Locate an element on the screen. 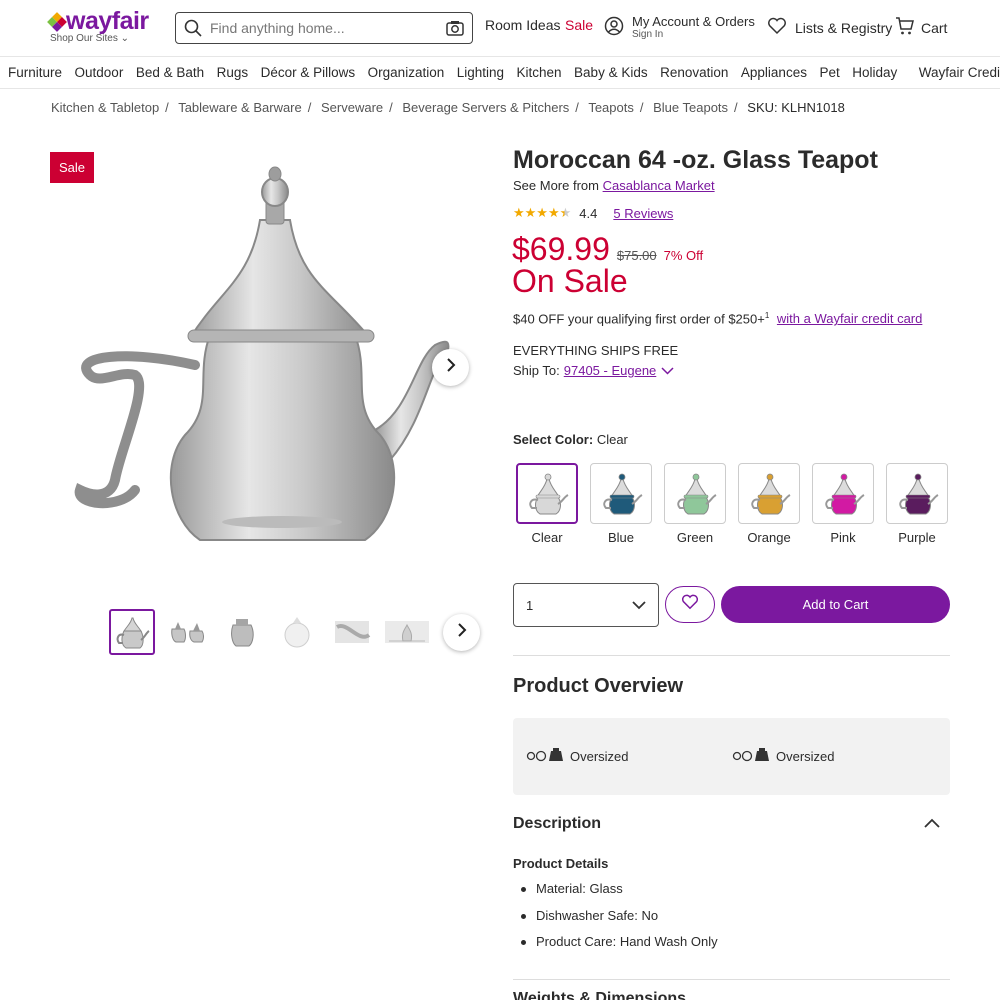 This screenshot has width=1000, height=1000. quantity-select: 1 is located at coordinates (586, 605).